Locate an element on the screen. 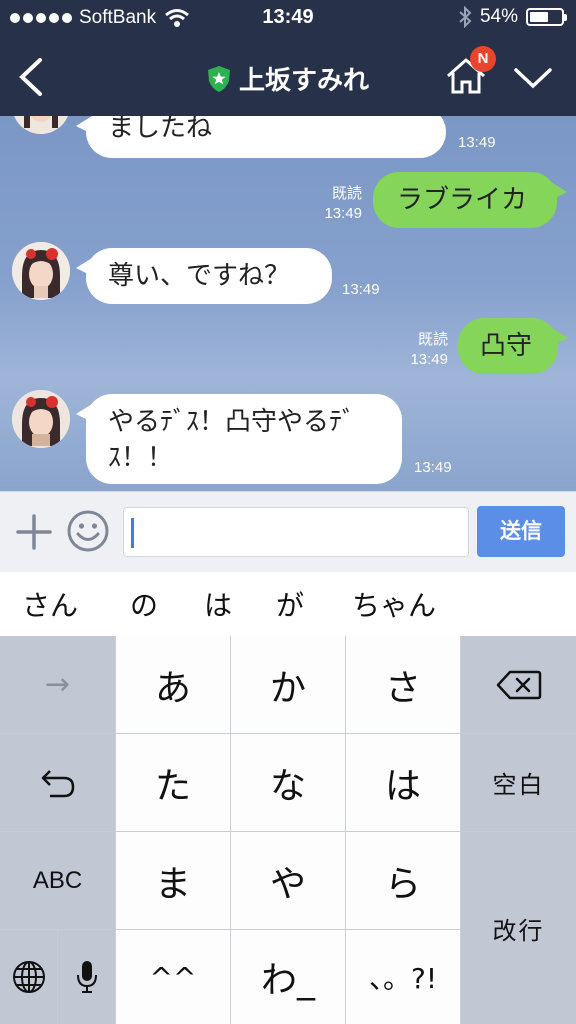 Image resolution: width=576 pixels, height=1024 pixels. key-kana: た is located at coordinates (173, 782).